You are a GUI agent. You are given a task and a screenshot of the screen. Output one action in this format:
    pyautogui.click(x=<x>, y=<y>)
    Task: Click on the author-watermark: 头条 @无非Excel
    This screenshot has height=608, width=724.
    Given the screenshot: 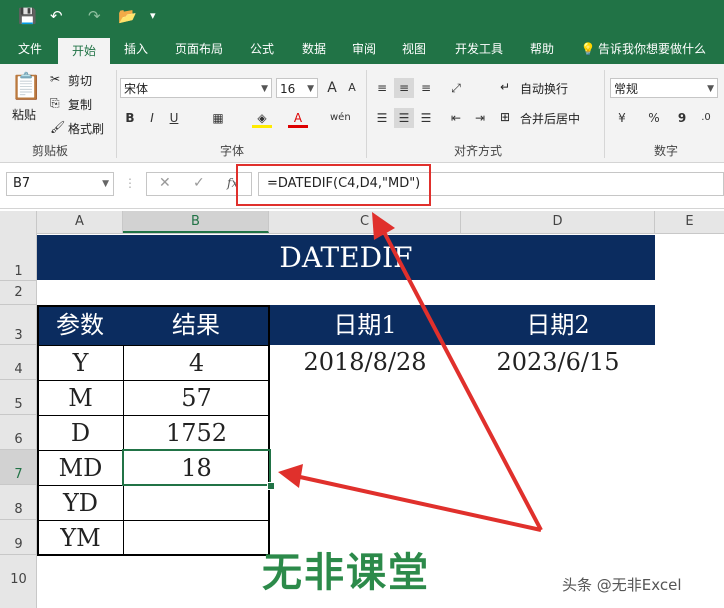 What is the action you would take?
    pyautogui.click(x=622, y=585)
    